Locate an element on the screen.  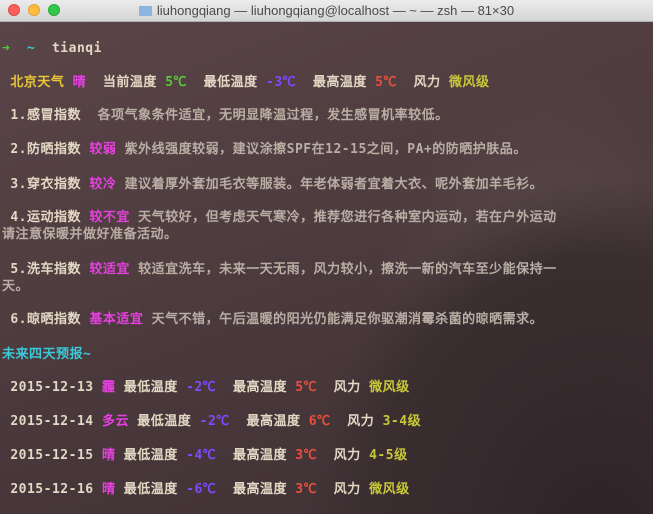
index-desc: 各项气象条件适宜，无明显降温过程，发生感冒机率较低。 is located at coordinates (273, 115).